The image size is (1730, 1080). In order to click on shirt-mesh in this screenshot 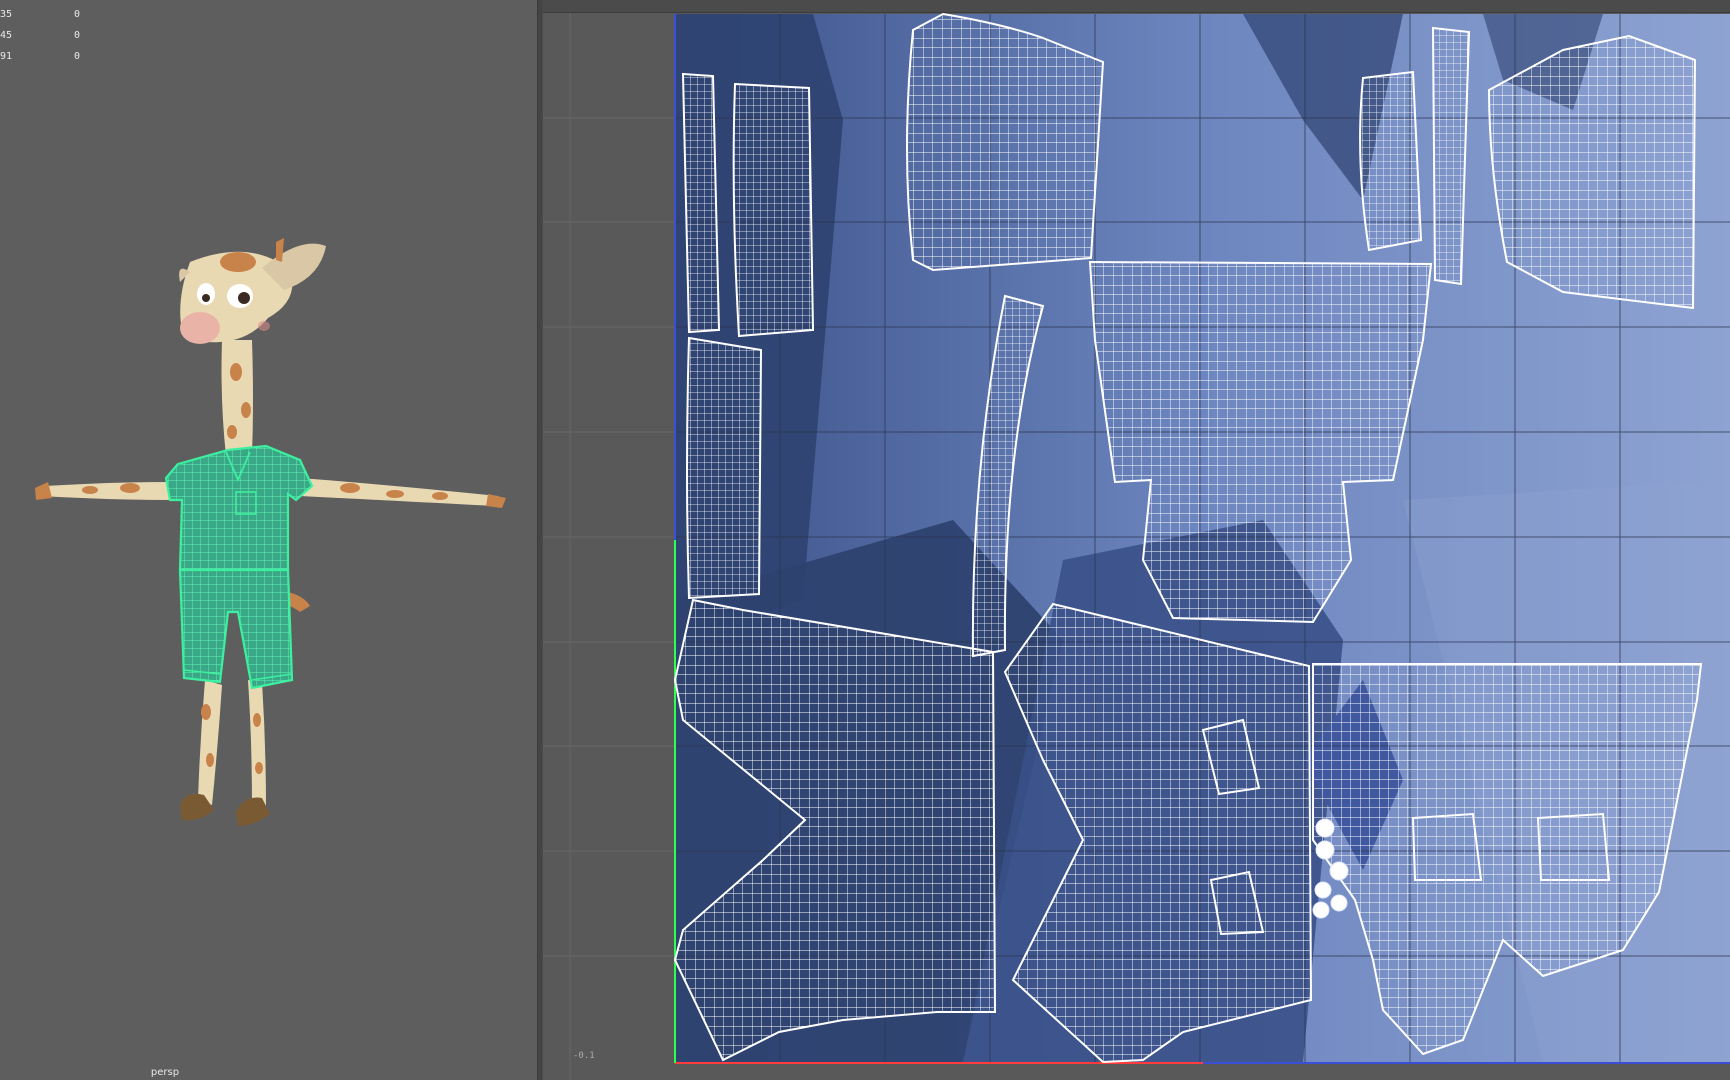, I will do `click(239, 508)`.